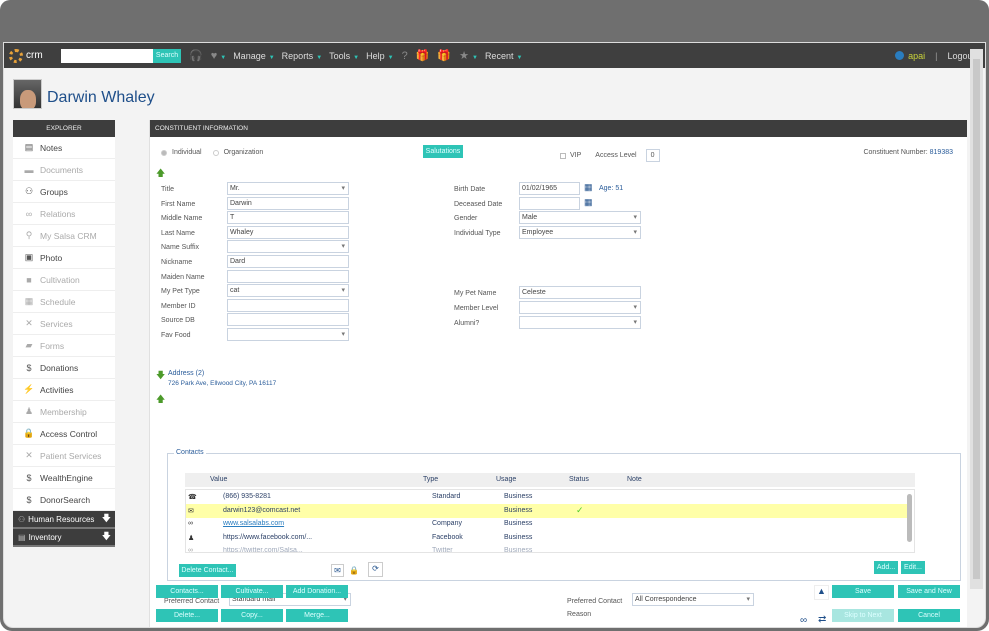 This screenshot has width=989, height=631. What do you see at coordinates (549, 188) in the screenshot?
I see `birth-date-input: 01/02/1965` at bounding box center [549, 188].